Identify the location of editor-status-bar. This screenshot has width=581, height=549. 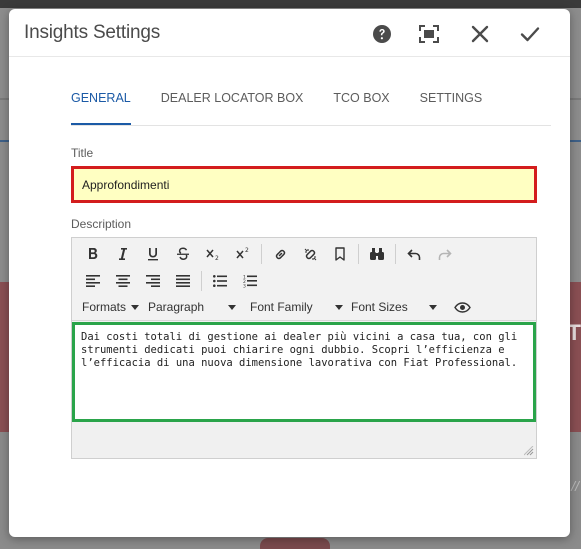
(304, 440).